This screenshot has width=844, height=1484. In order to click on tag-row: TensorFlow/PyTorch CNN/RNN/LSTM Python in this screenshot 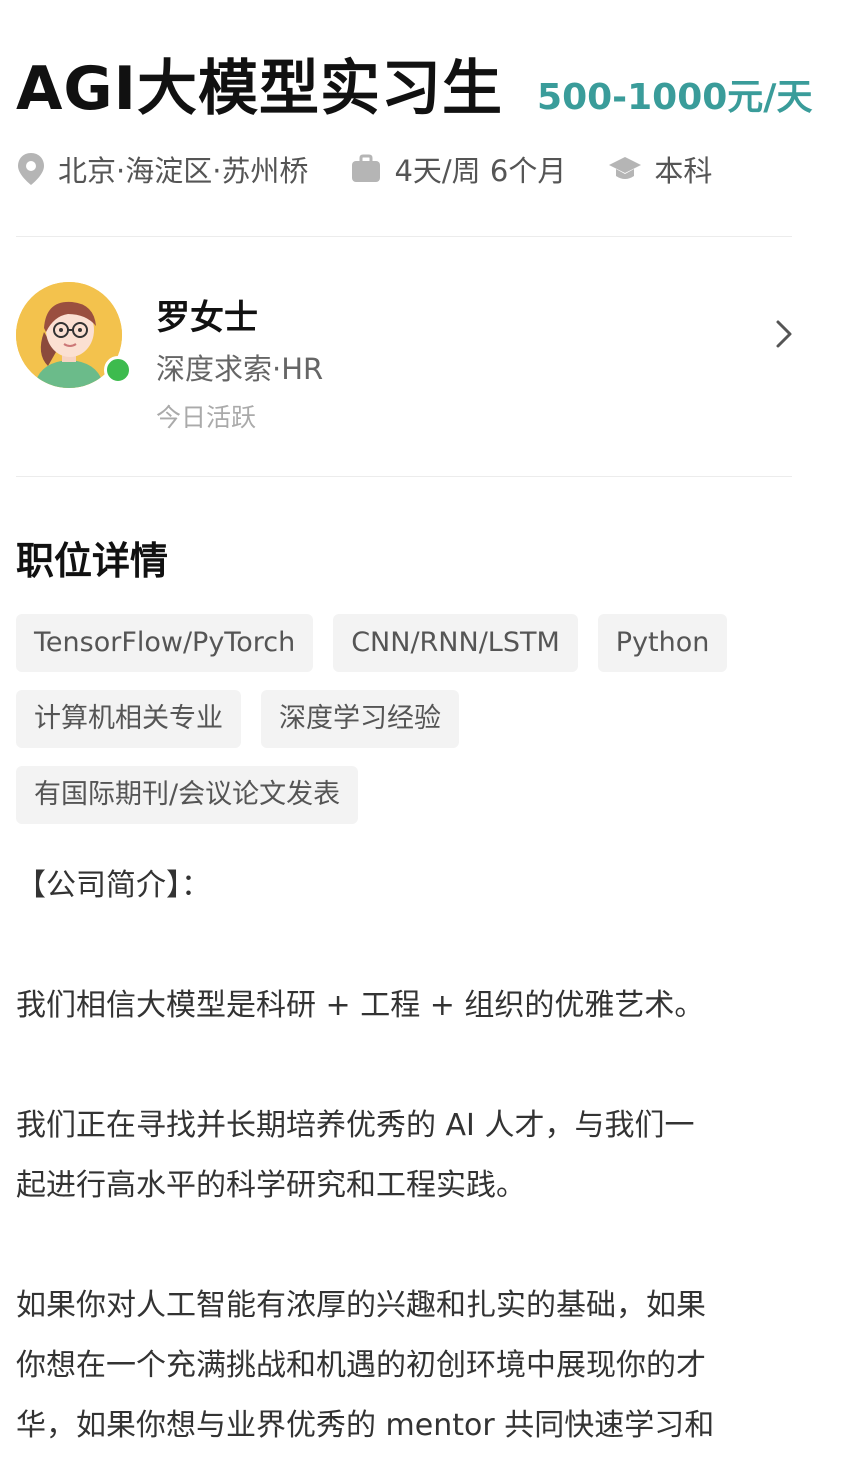, I will do `click(411, 643)`.